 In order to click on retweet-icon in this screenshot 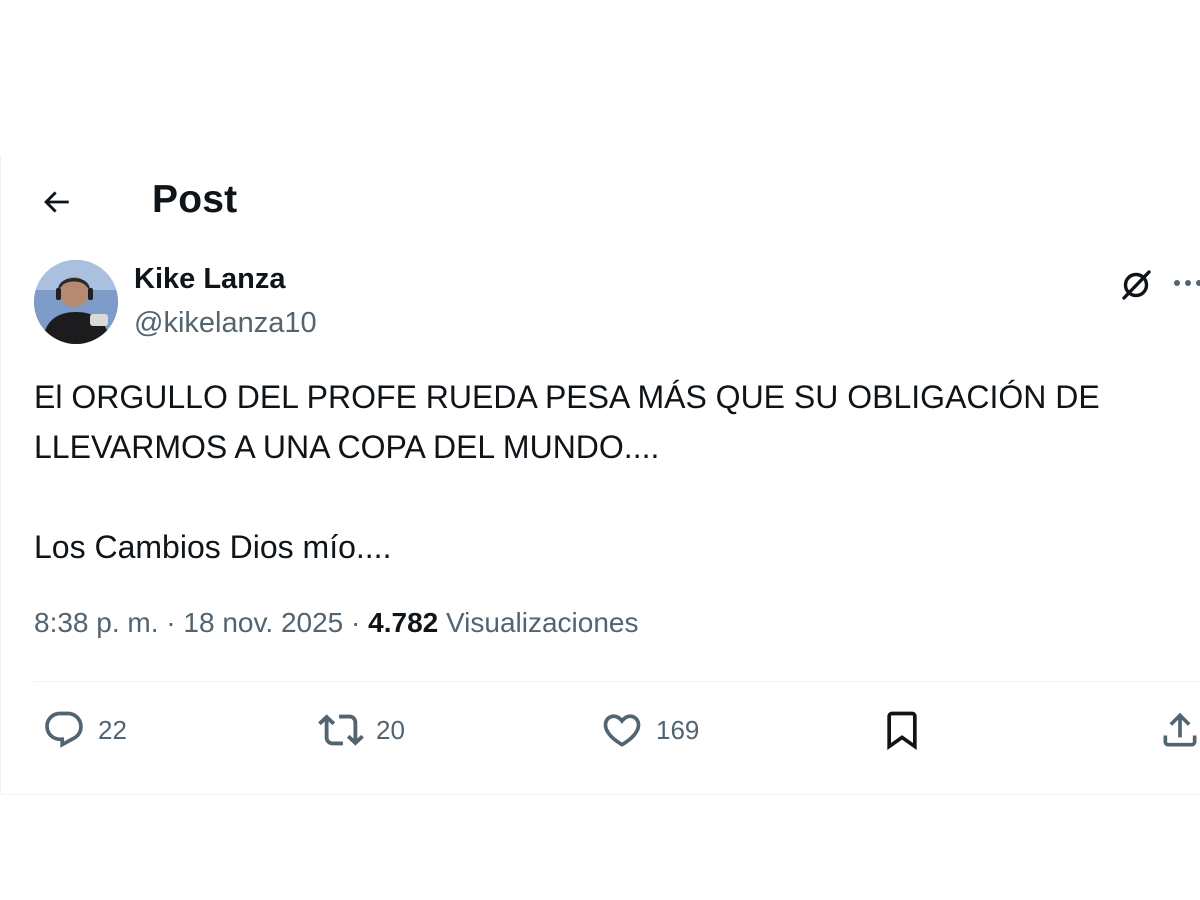, I will do `click(341, 730)`.